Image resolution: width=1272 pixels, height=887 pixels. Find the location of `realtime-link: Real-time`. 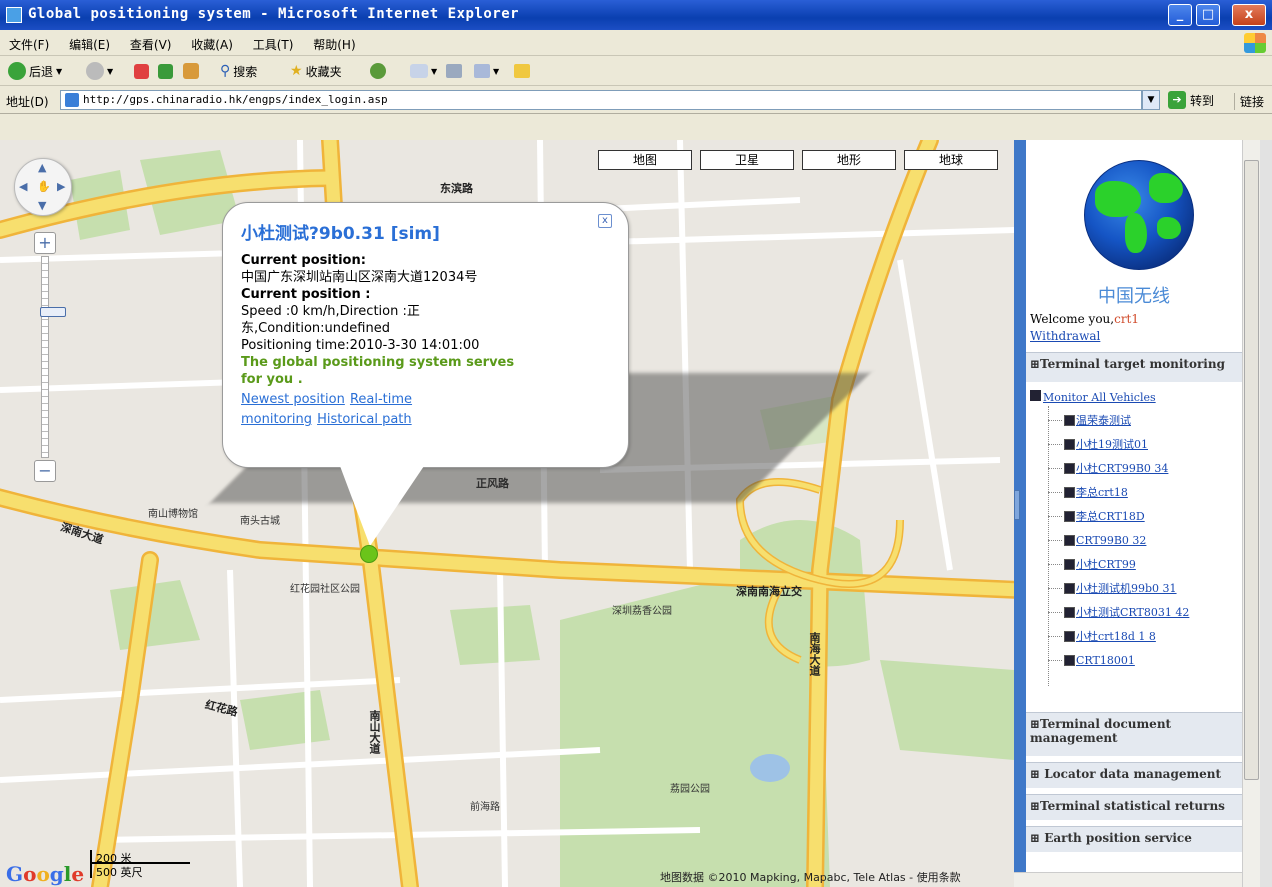

realtime-link: Real-time is located at coordinates (381, 399).